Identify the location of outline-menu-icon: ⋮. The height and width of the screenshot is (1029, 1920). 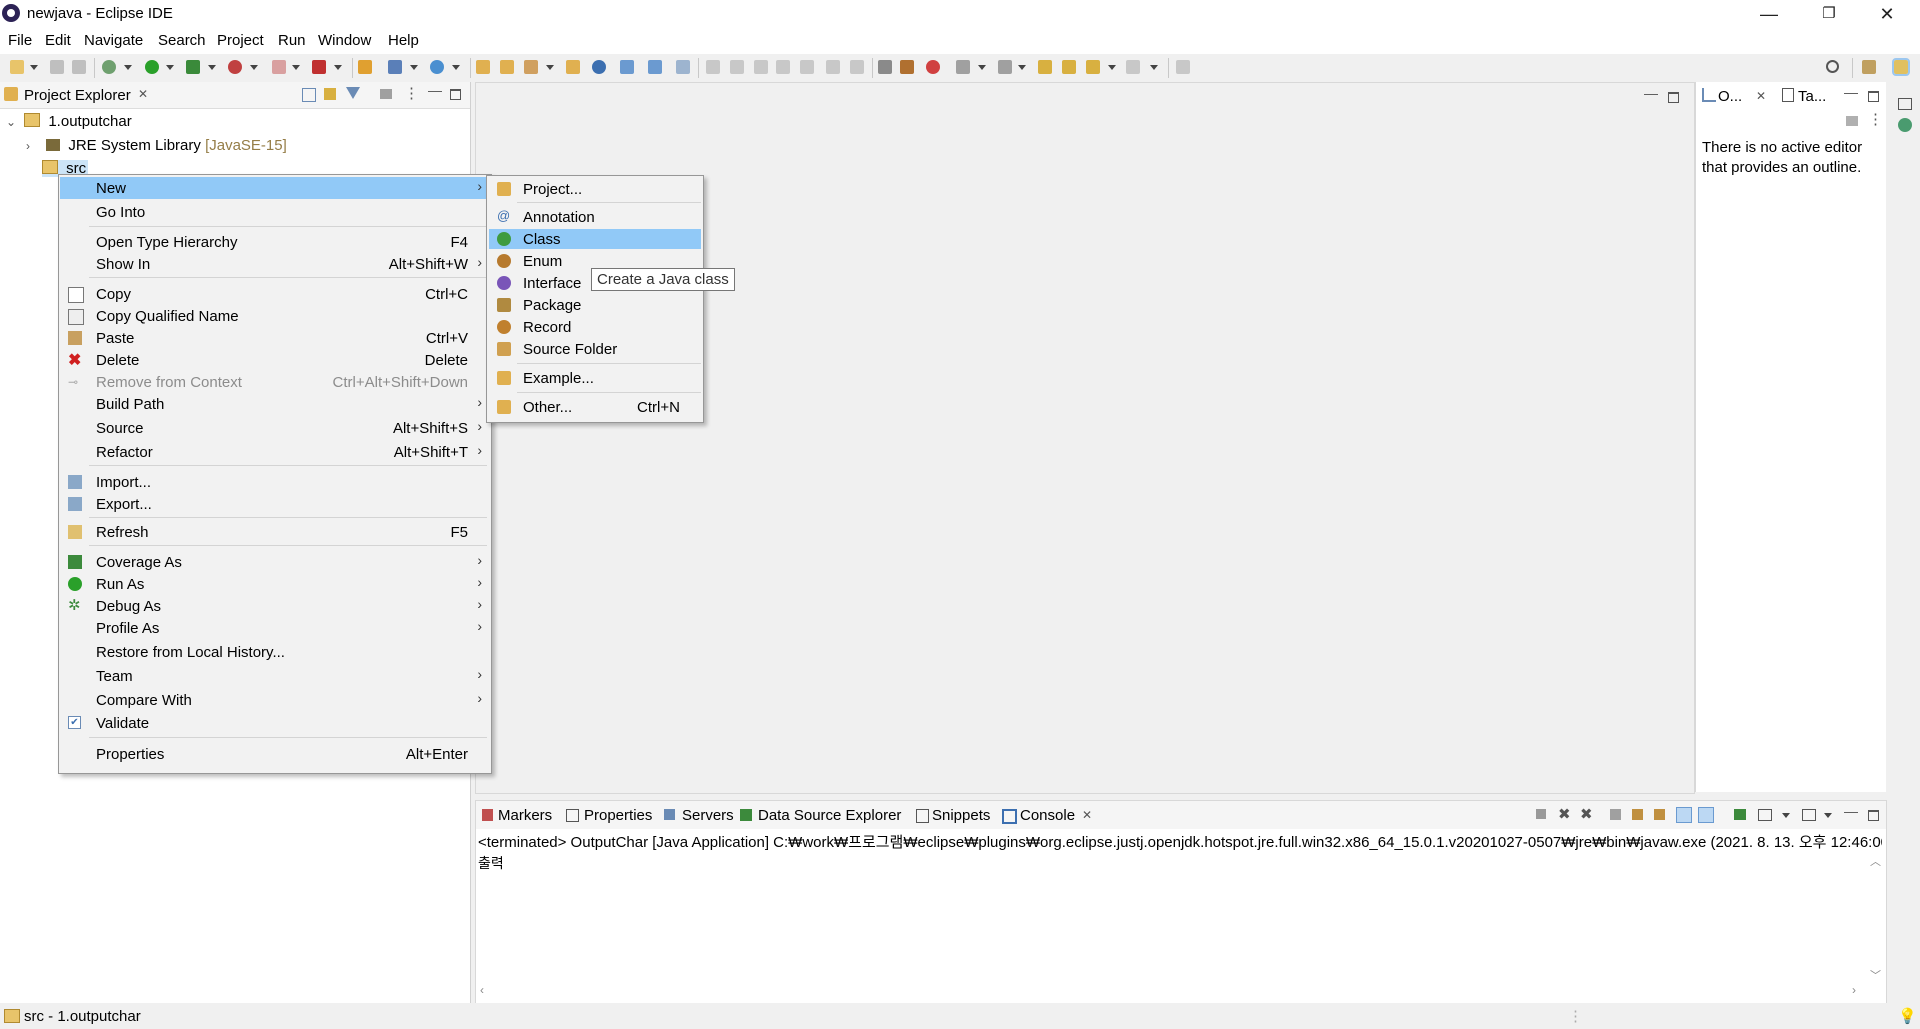
(1875, 119).